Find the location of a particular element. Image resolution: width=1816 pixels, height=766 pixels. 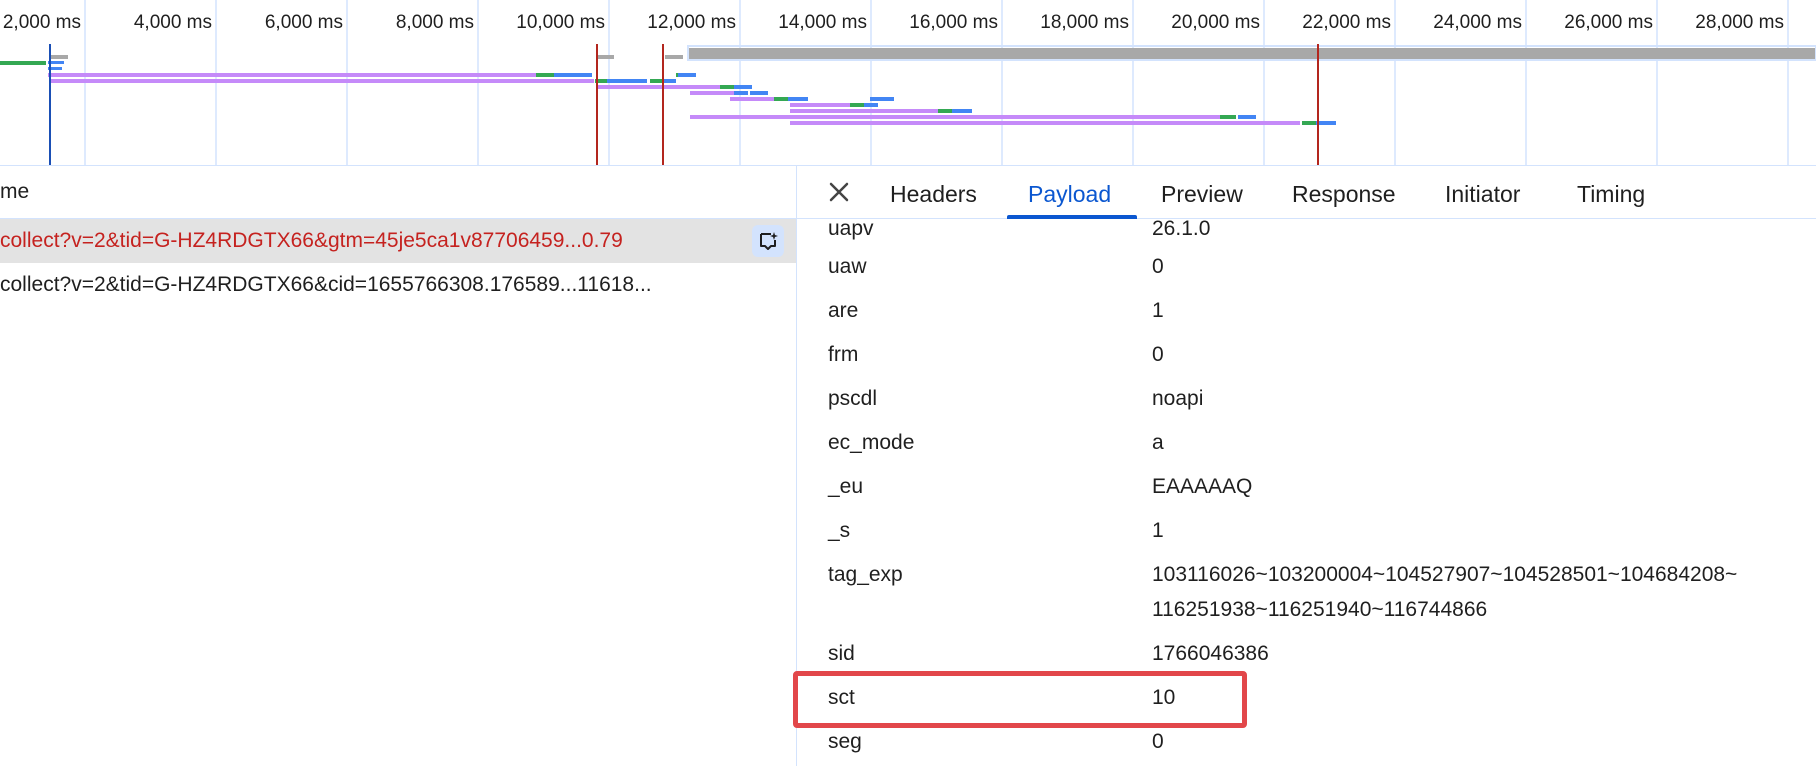

param-key: ec_mode is located at coordinates (871, 442).